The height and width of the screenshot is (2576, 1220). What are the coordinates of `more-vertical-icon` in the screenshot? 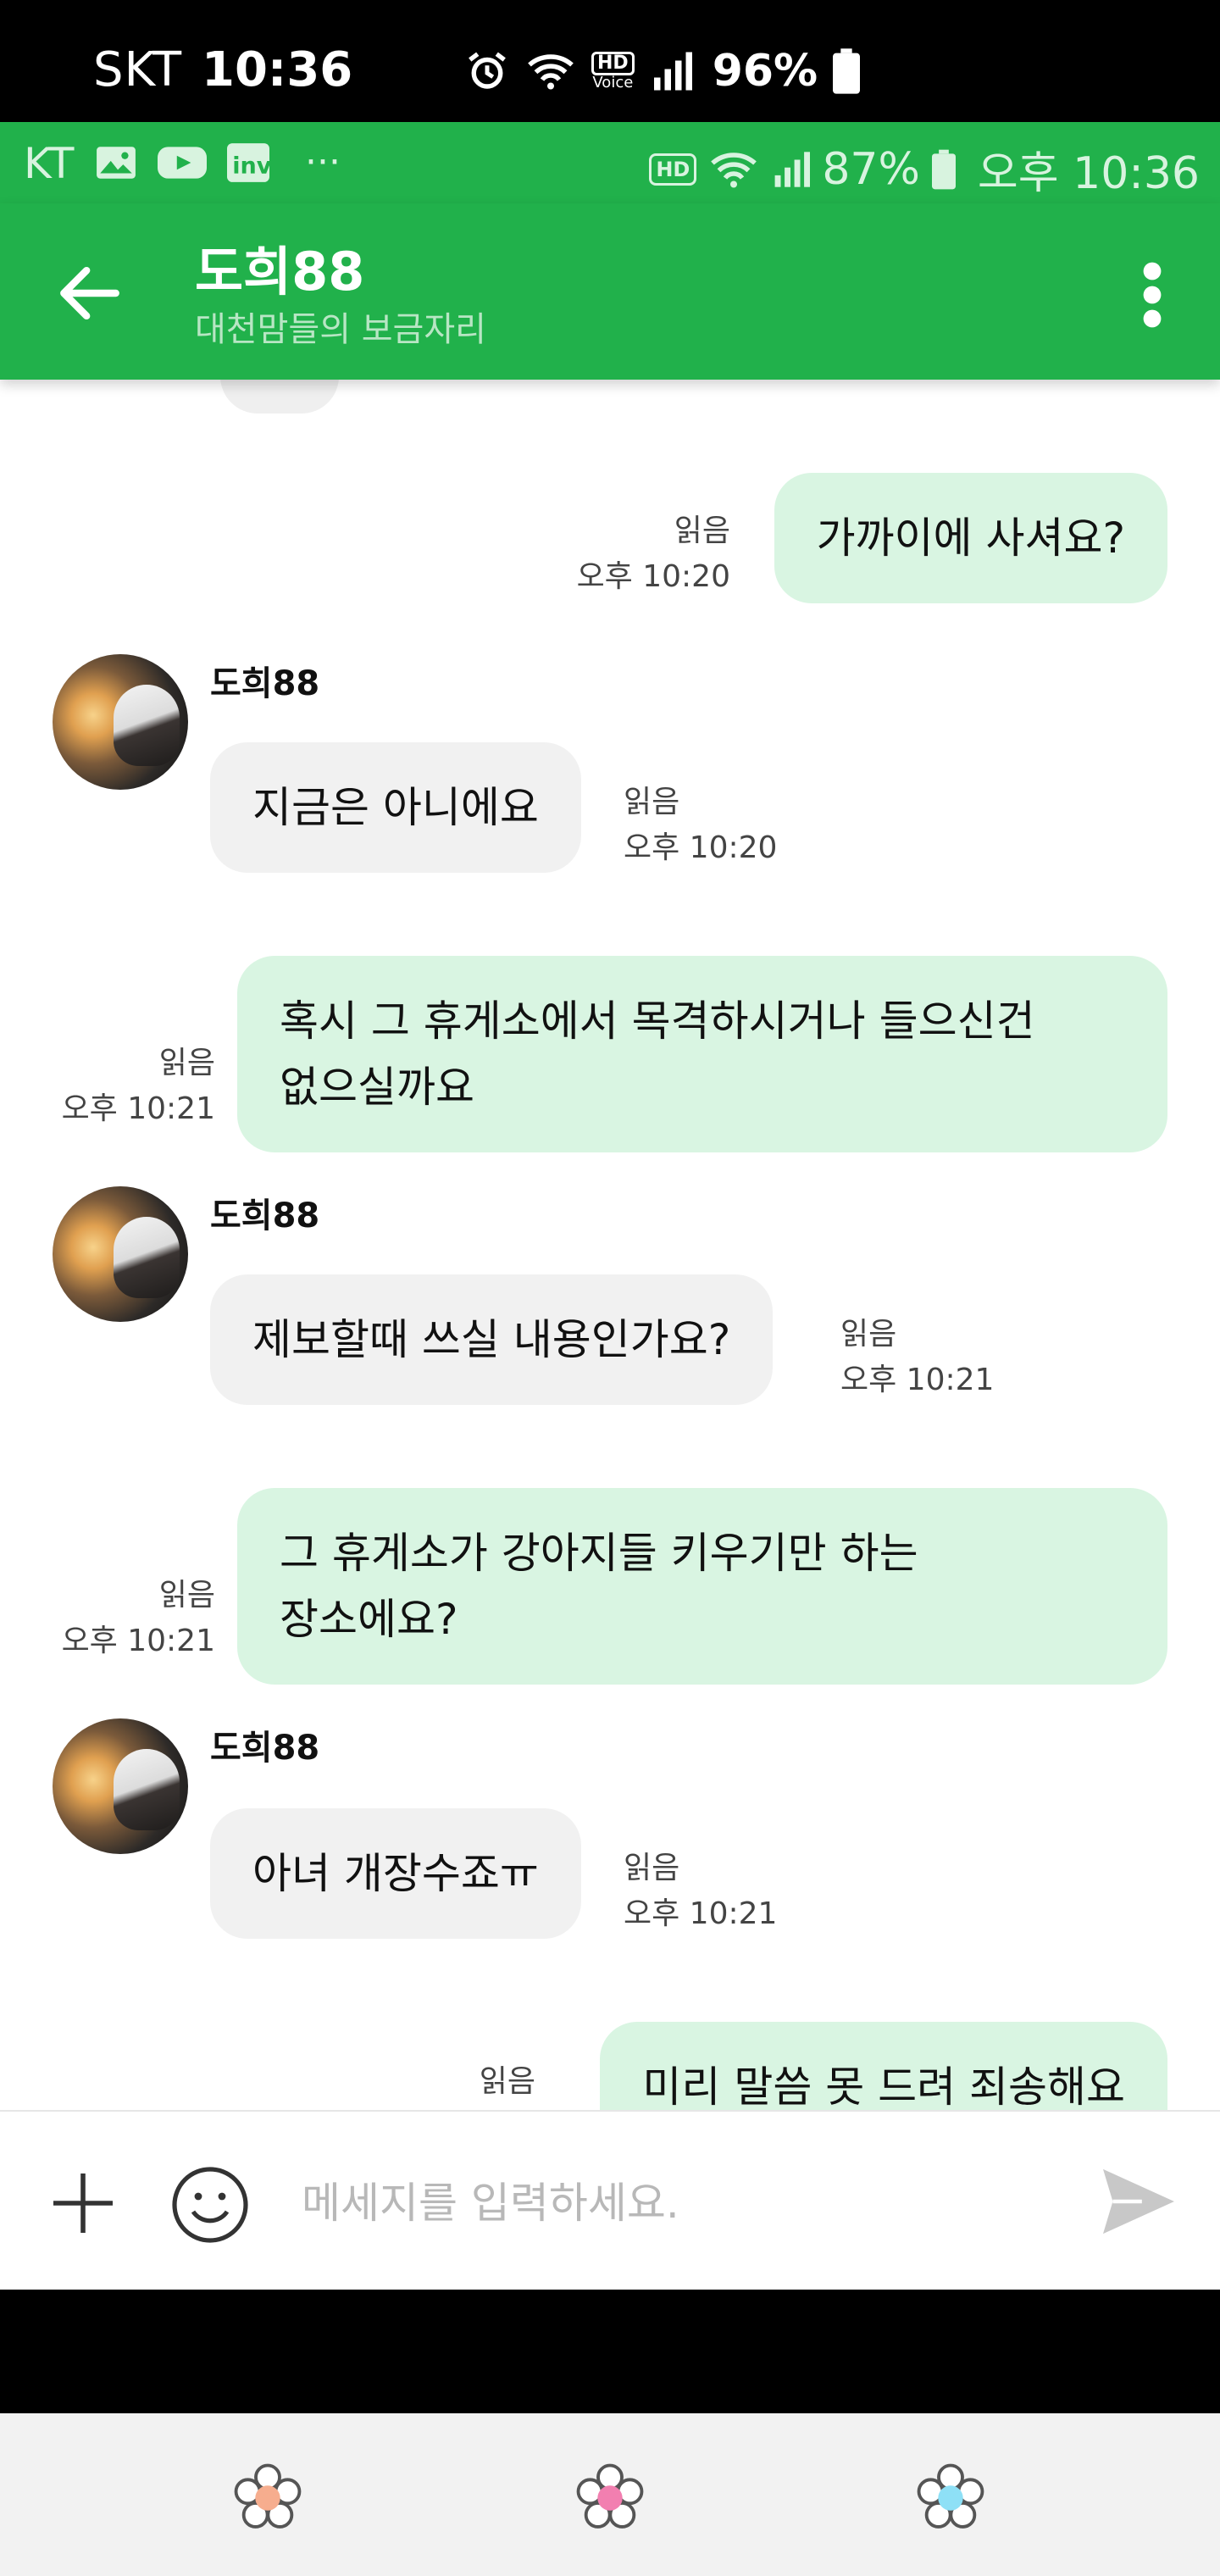 It's located at (1152, 295).